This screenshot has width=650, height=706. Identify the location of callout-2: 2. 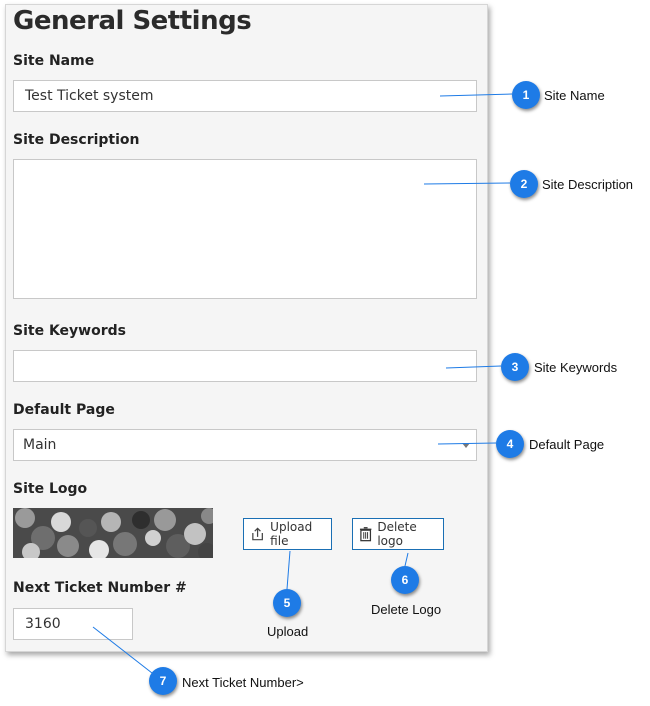
(524, 184).